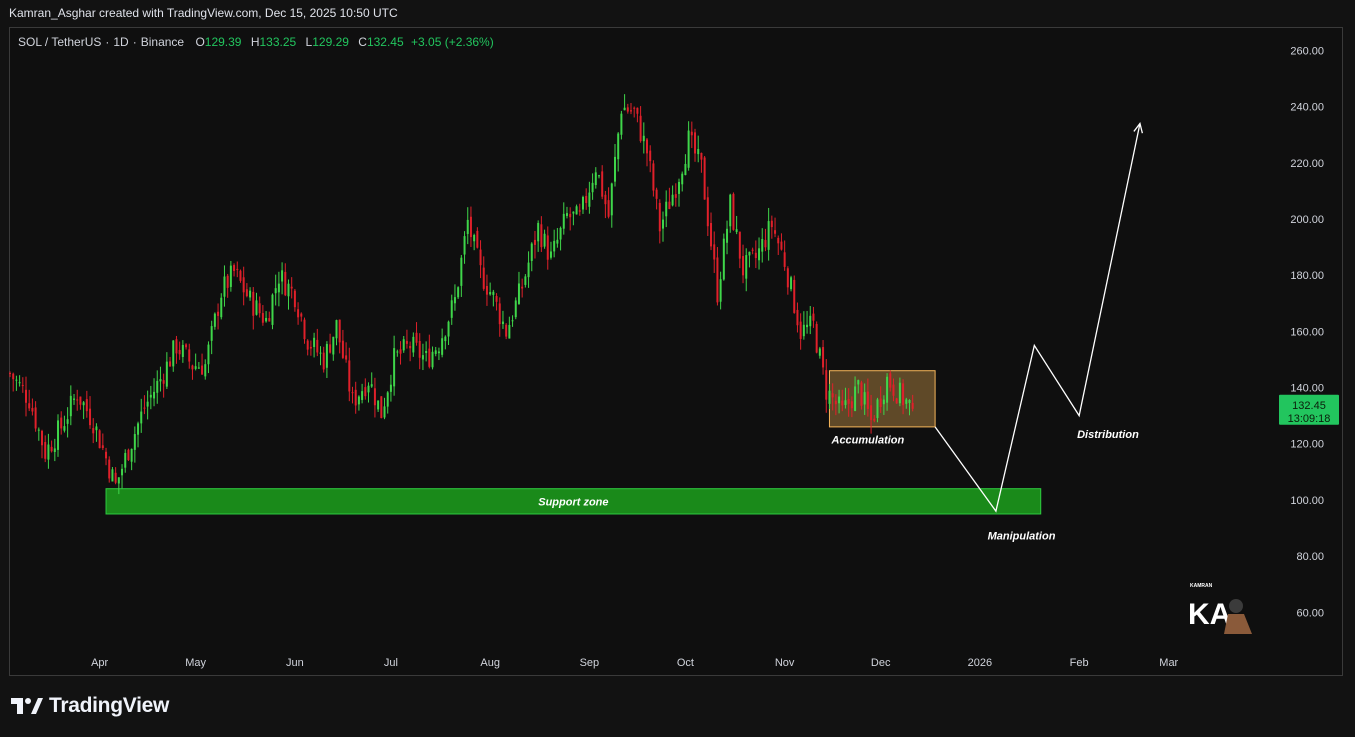 Image resolution: width=1355 pixels, height=737 pixels. Describe the element at coordinates (1307, 501) in the screenshot. I see `y-tick-label: 100.00` at that location.